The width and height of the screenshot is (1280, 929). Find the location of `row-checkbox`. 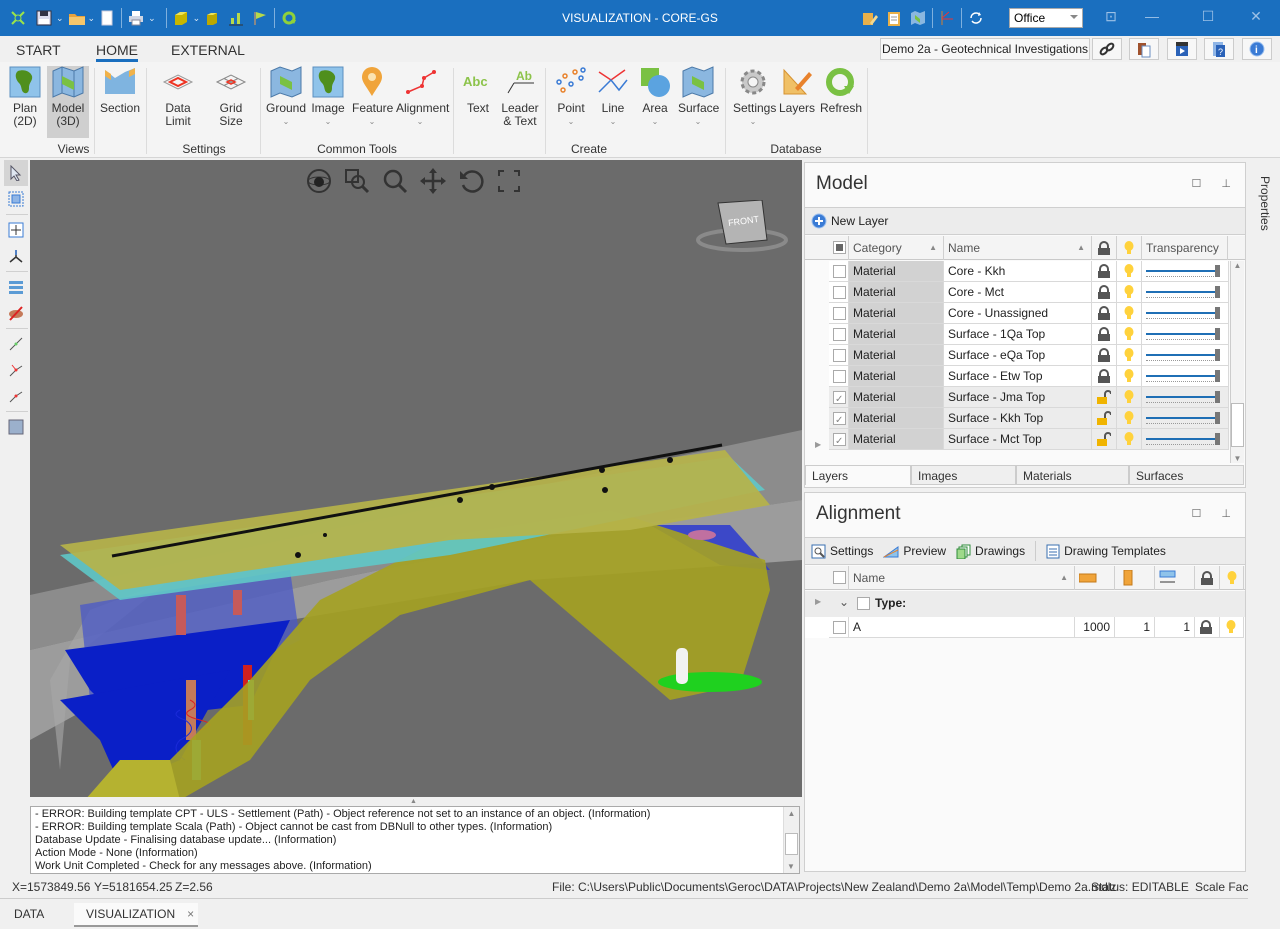

row-checkbox is located at coordinates (839, 627).